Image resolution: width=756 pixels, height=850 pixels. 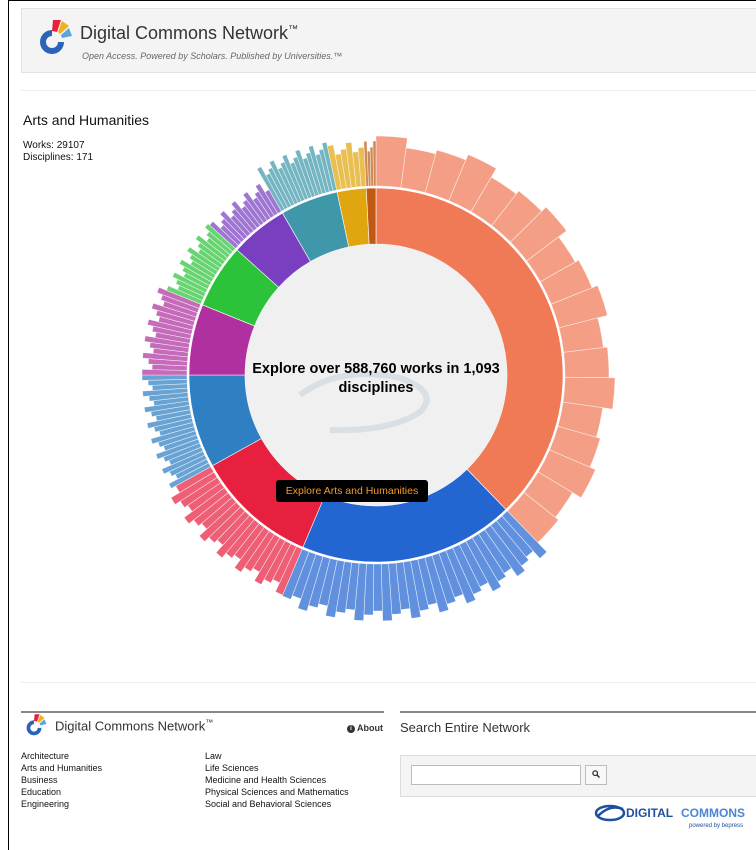 I want to click on search-input, so click(x=496, y=775).